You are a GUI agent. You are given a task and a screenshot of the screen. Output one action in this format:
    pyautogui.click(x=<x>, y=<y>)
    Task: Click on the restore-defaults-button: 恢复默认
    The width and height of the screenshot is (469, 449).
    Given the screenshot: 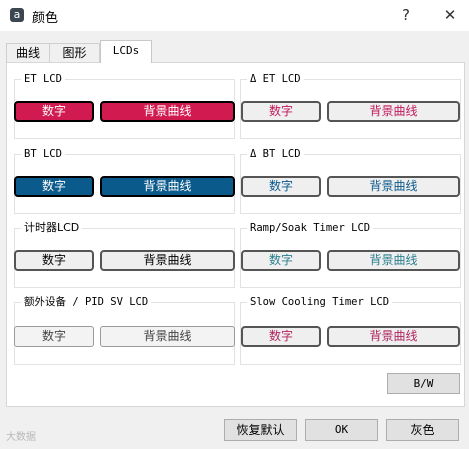 What is the action you would take?
    pyautogui.click(x=260, y=430)
    